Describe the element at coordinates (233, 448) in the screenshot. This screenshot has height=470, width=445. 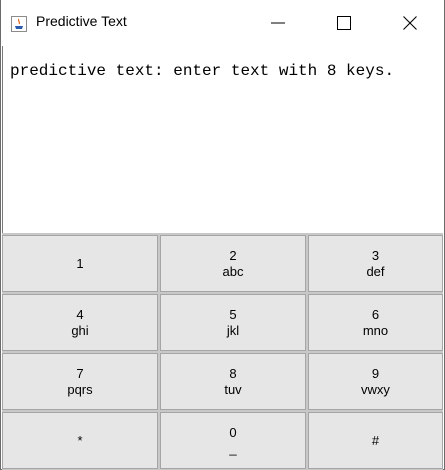
I see `key-letters: _` at that location.